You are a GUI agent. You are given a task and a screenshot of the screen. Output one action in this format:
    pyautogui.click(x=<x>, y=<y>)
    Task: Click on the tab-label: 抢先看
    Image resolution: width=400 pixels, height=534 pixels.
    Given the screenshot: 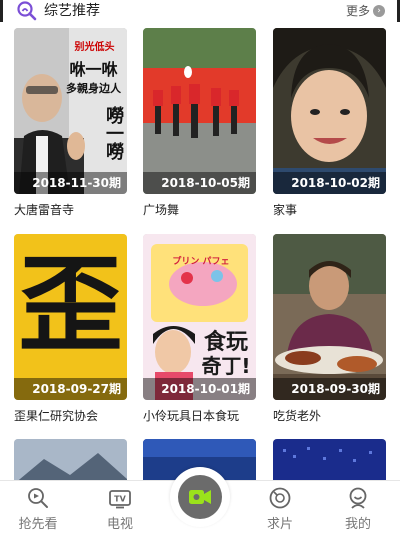 What is the action you would take?
    pyautogui.click(x=38, y=524)
    